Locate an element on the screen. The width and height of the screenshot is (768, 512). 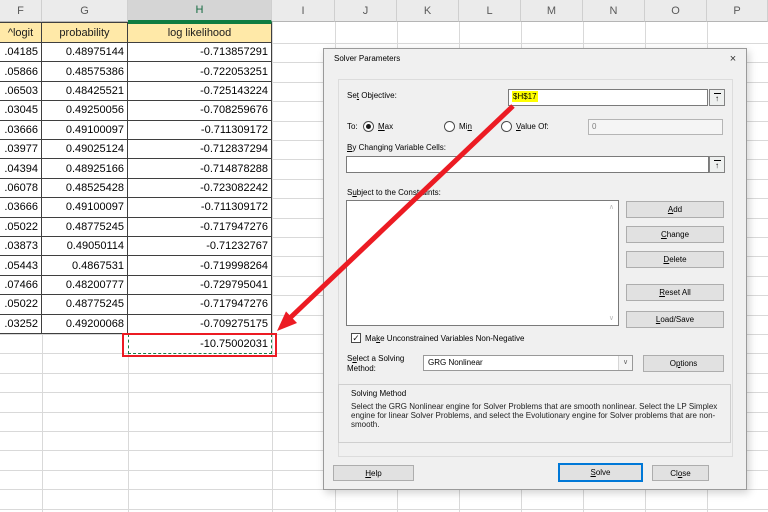
table-cell: -0.713857291 is located at coordinates (200, 53).